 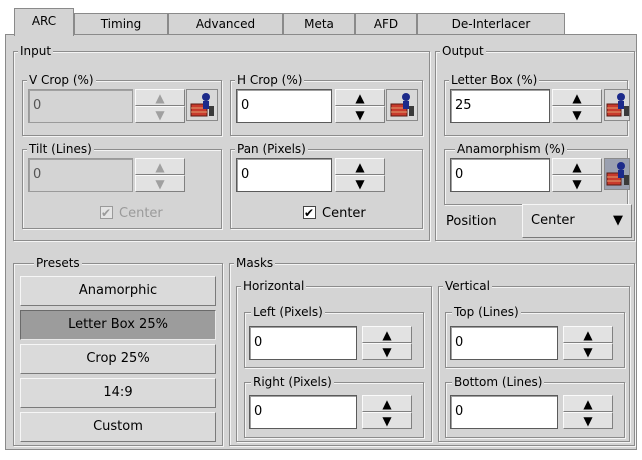 I want to click on tab-meta: Meta, so click(x=319, y=24).